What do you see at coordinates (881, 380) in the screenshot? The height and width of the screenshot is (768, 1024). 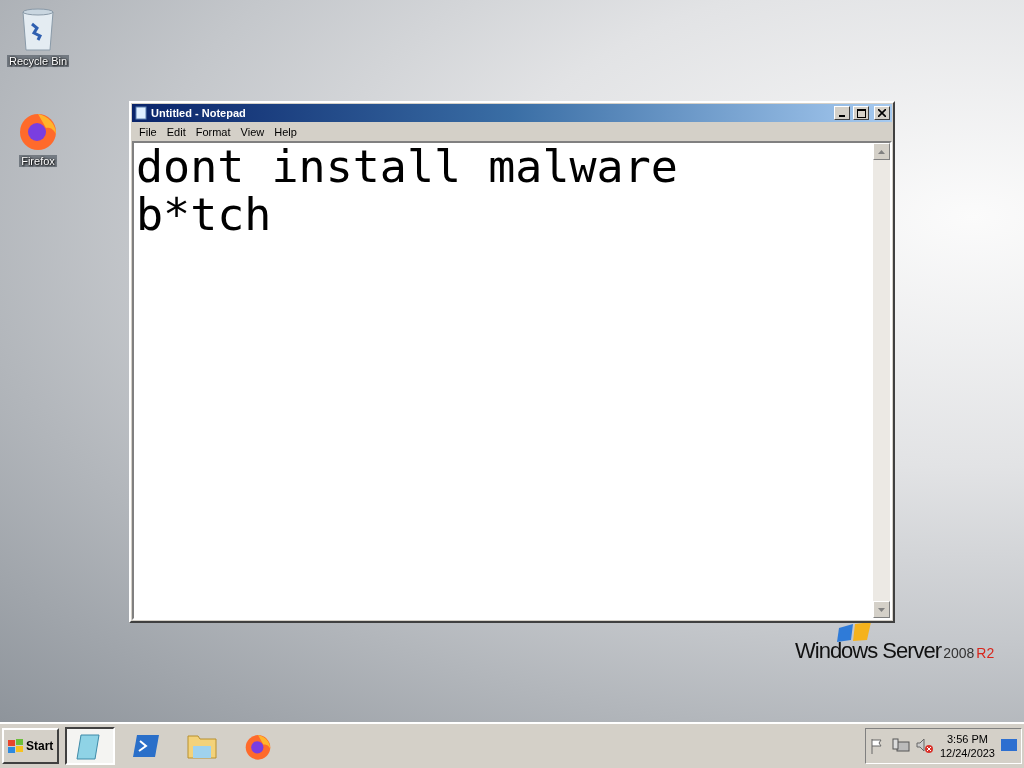 I see `vertical-scrollbar` at bounding box center [881, 380].